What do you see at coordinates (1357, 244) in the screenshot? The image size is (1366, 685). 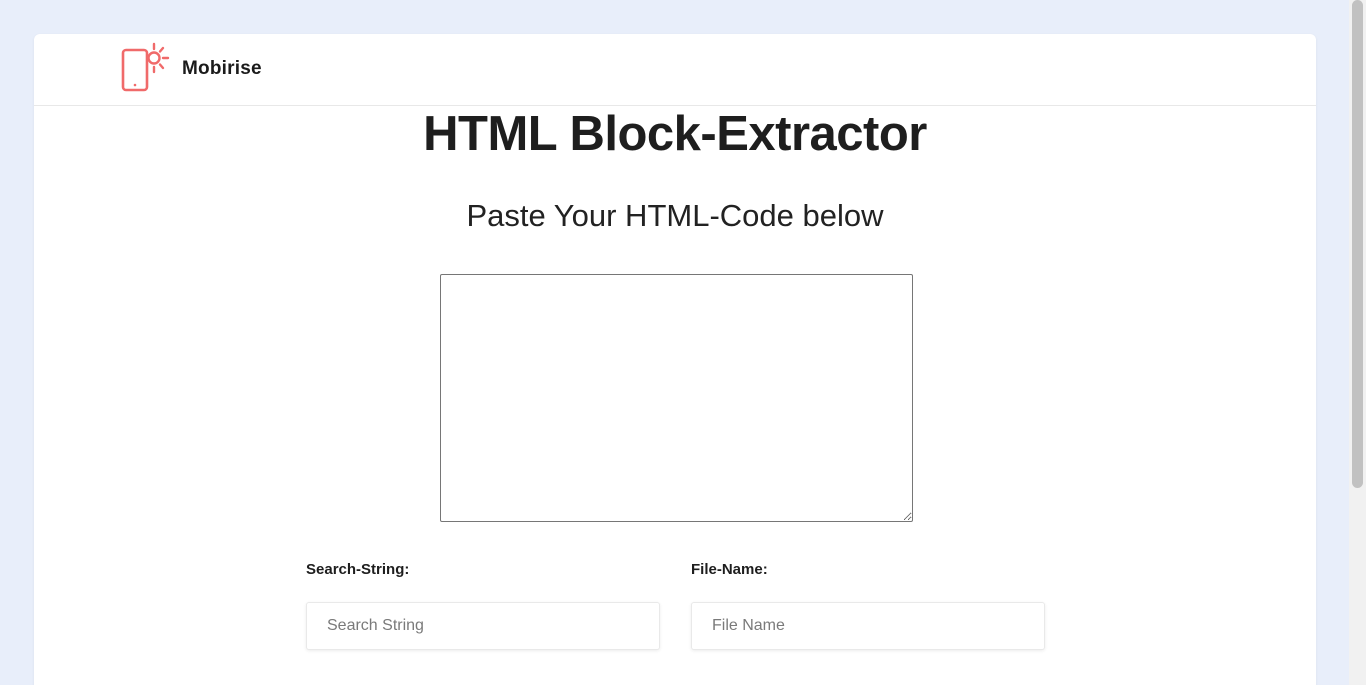 I see `scrollbar-thumb` at bounding box center [1357, 244].